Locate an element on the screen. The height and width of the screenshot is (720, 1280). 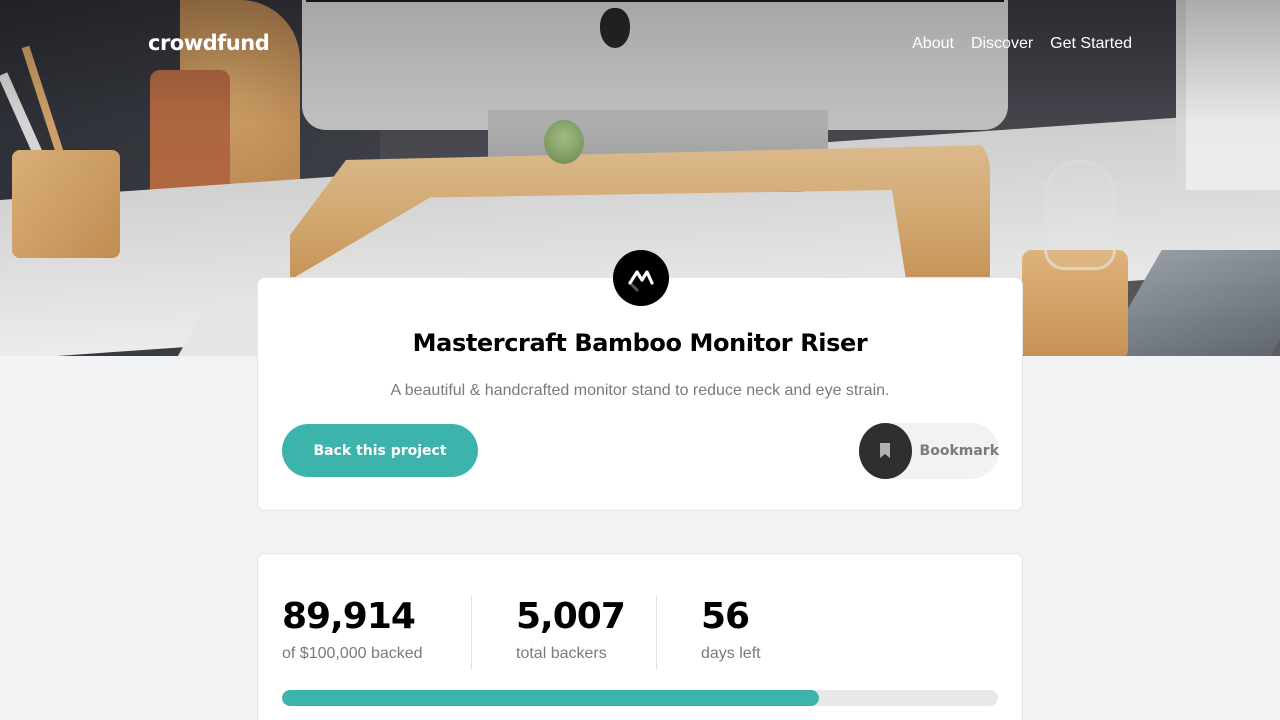
days-left-label: days left is located at coordinates (731, 653).